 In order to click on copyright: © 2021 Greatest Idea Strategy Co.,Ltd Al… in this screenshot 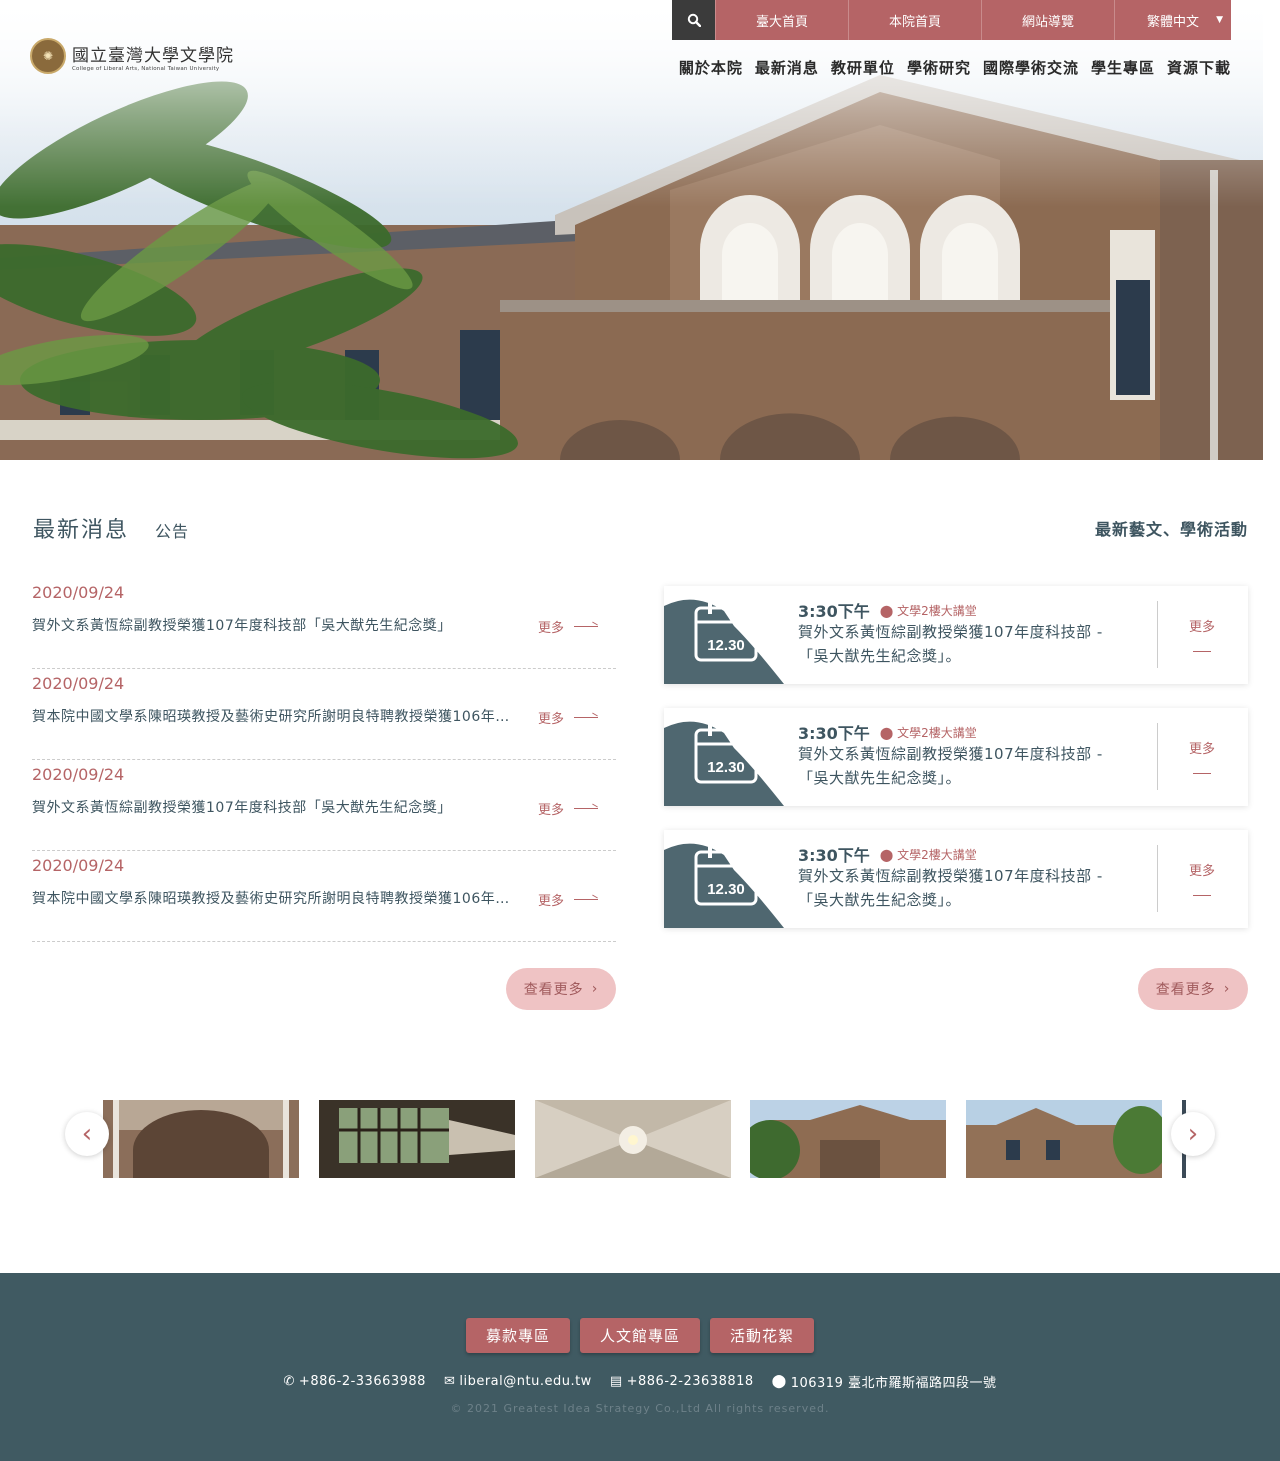, I will do `click(640, 1408)`.